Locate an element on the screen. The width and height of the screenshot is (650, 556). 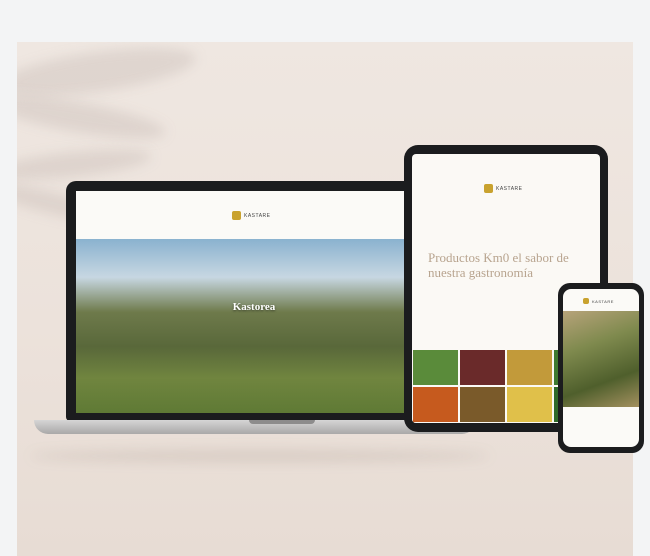
phone-screen: KASTARE is located at coordinates (601, 368).